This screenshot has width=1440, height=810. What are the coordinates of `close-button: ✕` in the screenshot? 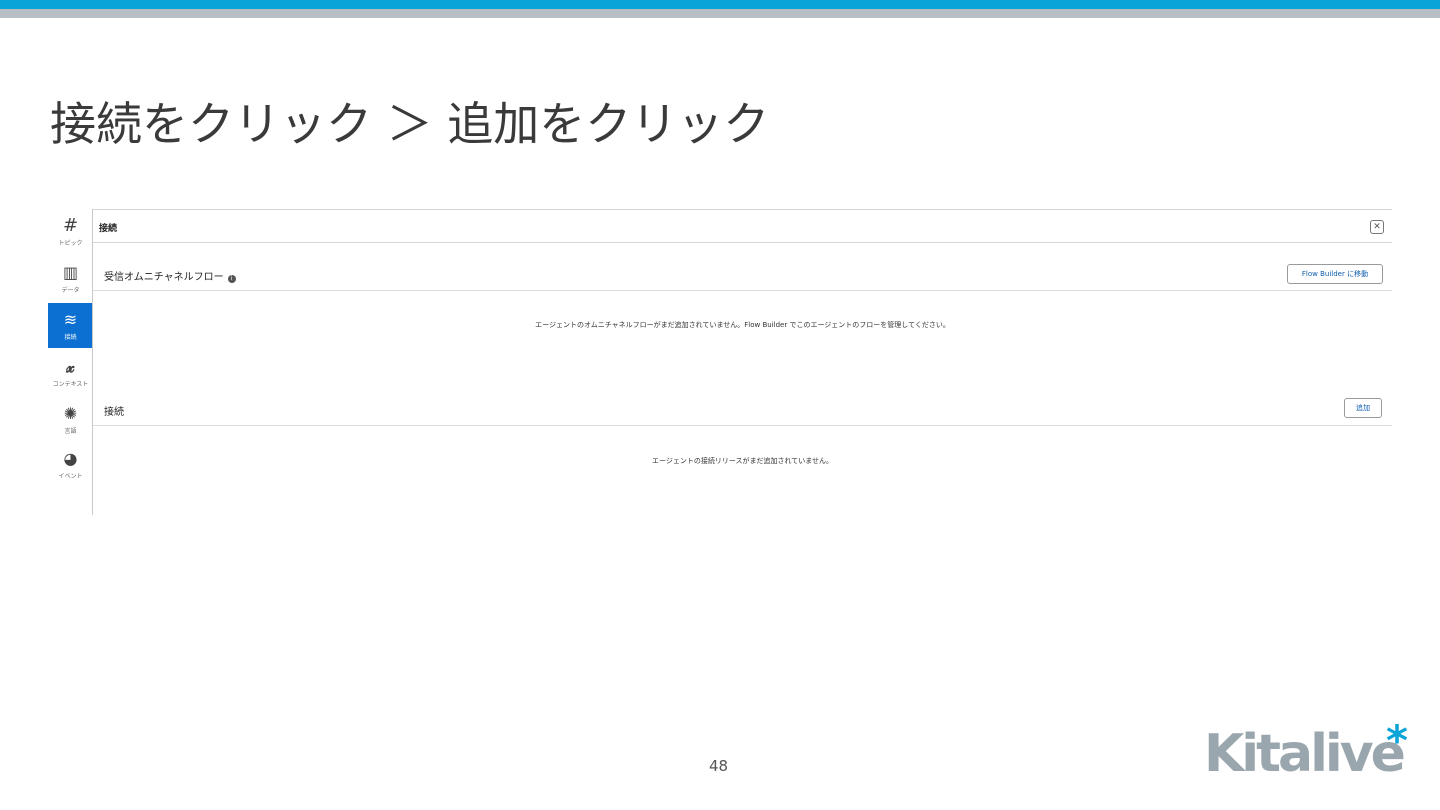 It's located at (1377, 227).